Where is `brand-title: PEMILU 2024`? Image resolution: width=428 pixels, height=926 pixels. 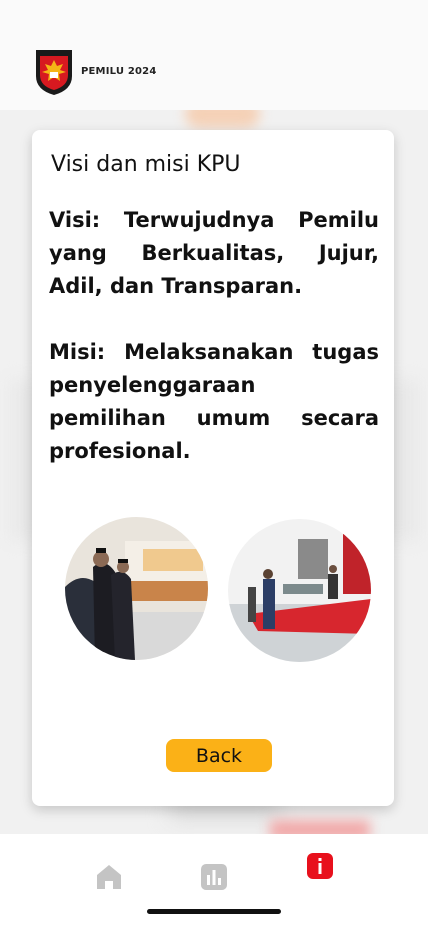
brand-title: PEMILU 2024 is located at coordinates (119, 71).